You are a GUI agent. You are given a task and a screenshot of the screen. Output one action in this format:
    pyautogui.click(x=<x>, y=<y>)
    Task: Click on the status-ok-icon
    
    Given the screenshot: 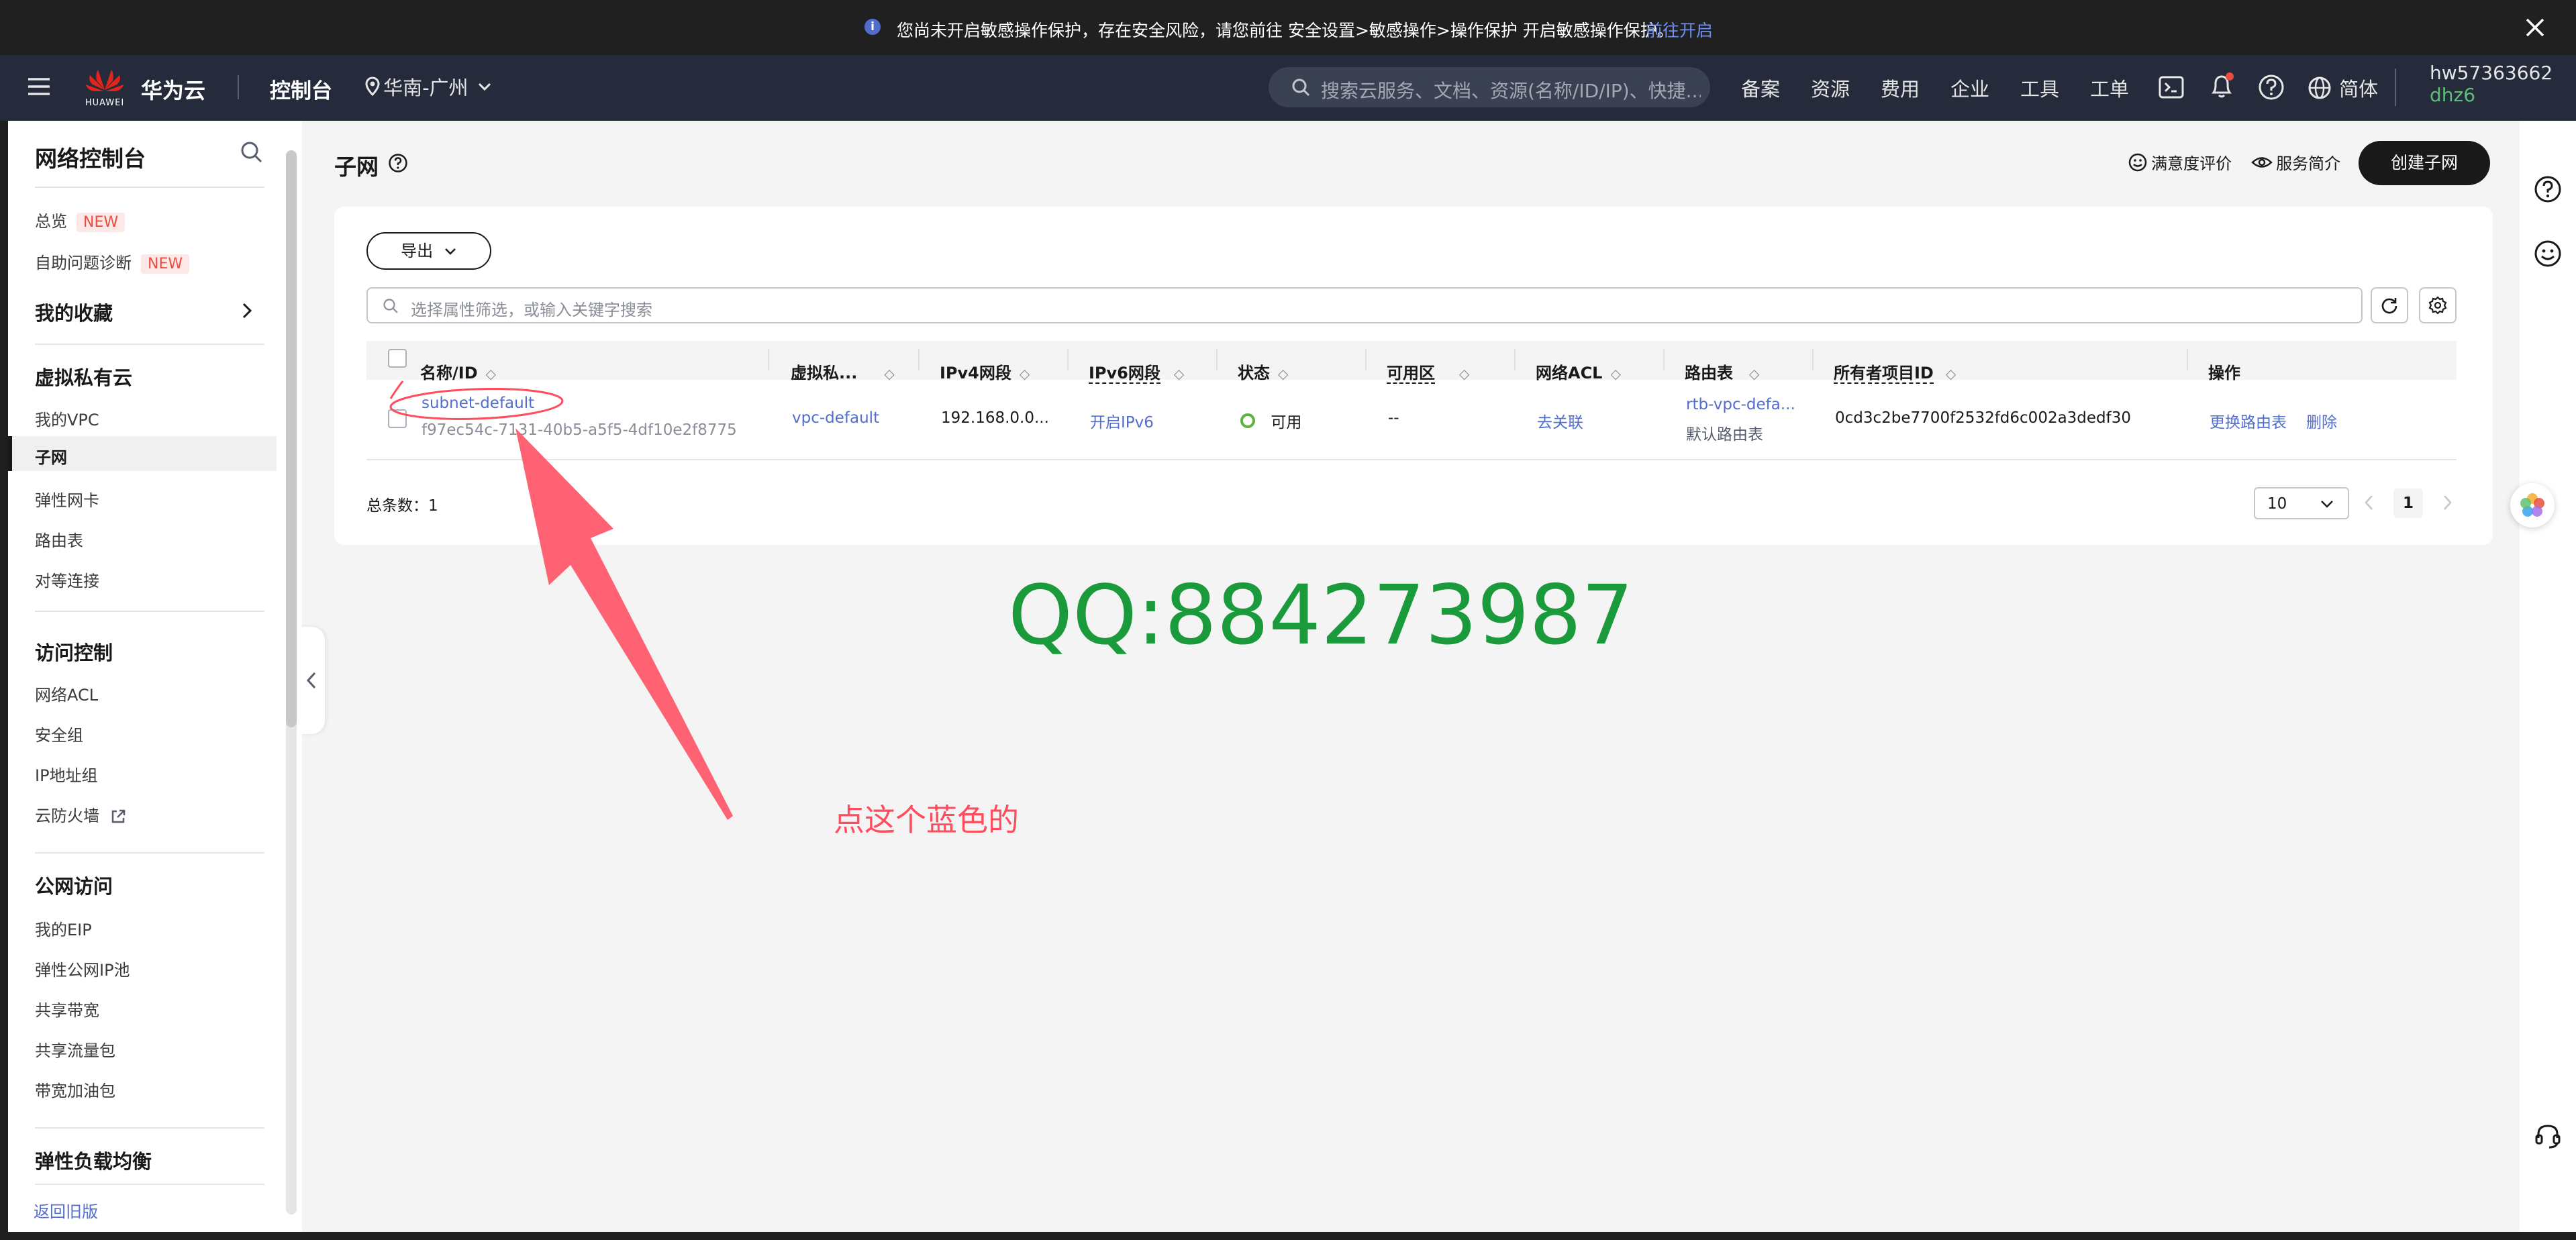 What is the action you would take?
    pyautogui.click(x=1247, y=420)
    